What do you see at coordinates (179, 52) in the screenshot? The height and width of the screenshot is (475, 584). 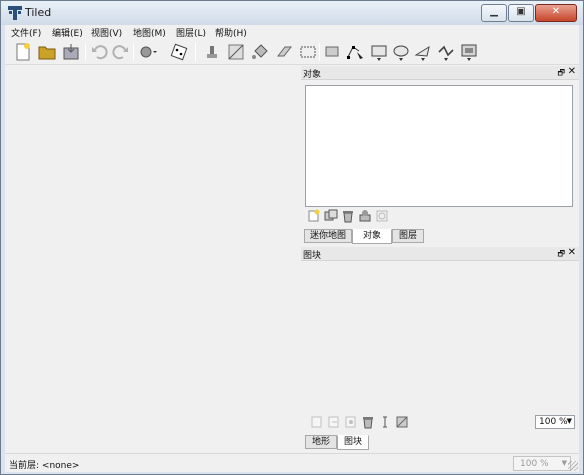 I see `random-icon` at bounding box center [179, 52].